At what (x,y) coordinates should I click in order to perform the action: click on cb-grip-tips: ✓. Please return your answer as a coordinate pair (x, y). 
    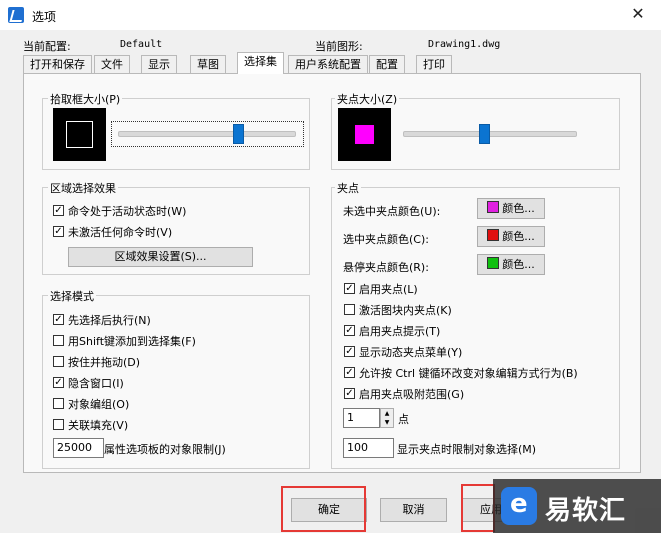
    Looking at the image, I should click on (349, 330).